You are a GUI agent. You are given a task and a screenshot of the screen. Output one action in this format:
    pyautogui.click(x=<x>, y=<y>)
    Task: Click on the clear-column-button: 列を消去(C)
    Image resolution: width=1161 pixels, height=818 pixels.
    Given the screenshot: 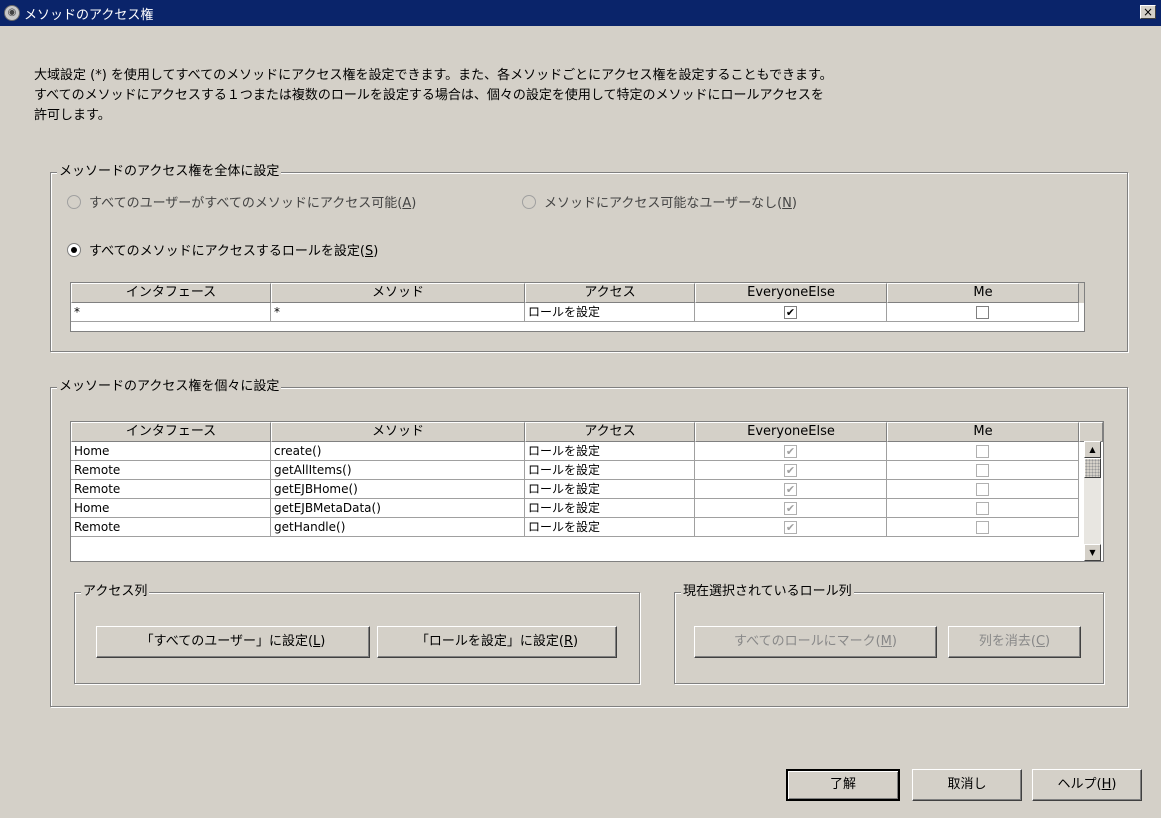 What is the action you would take?
    pyautogui.click(x=1014, y=642)
    